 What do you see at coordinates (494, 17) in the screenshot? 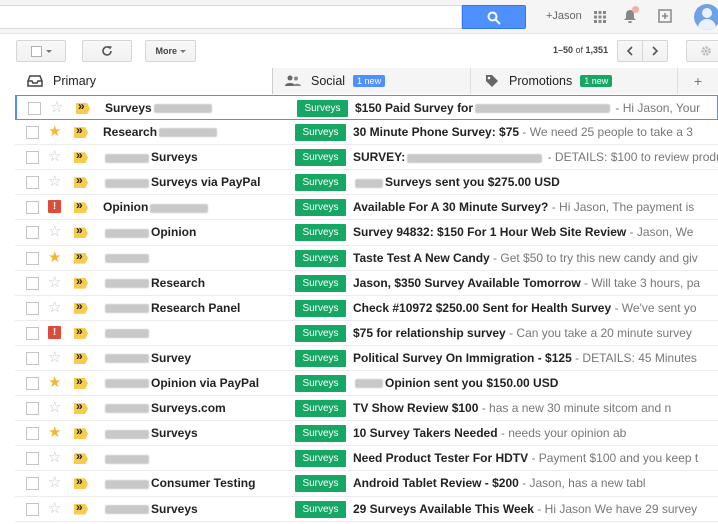
I see `search-button` at bounding box center [494, 17].